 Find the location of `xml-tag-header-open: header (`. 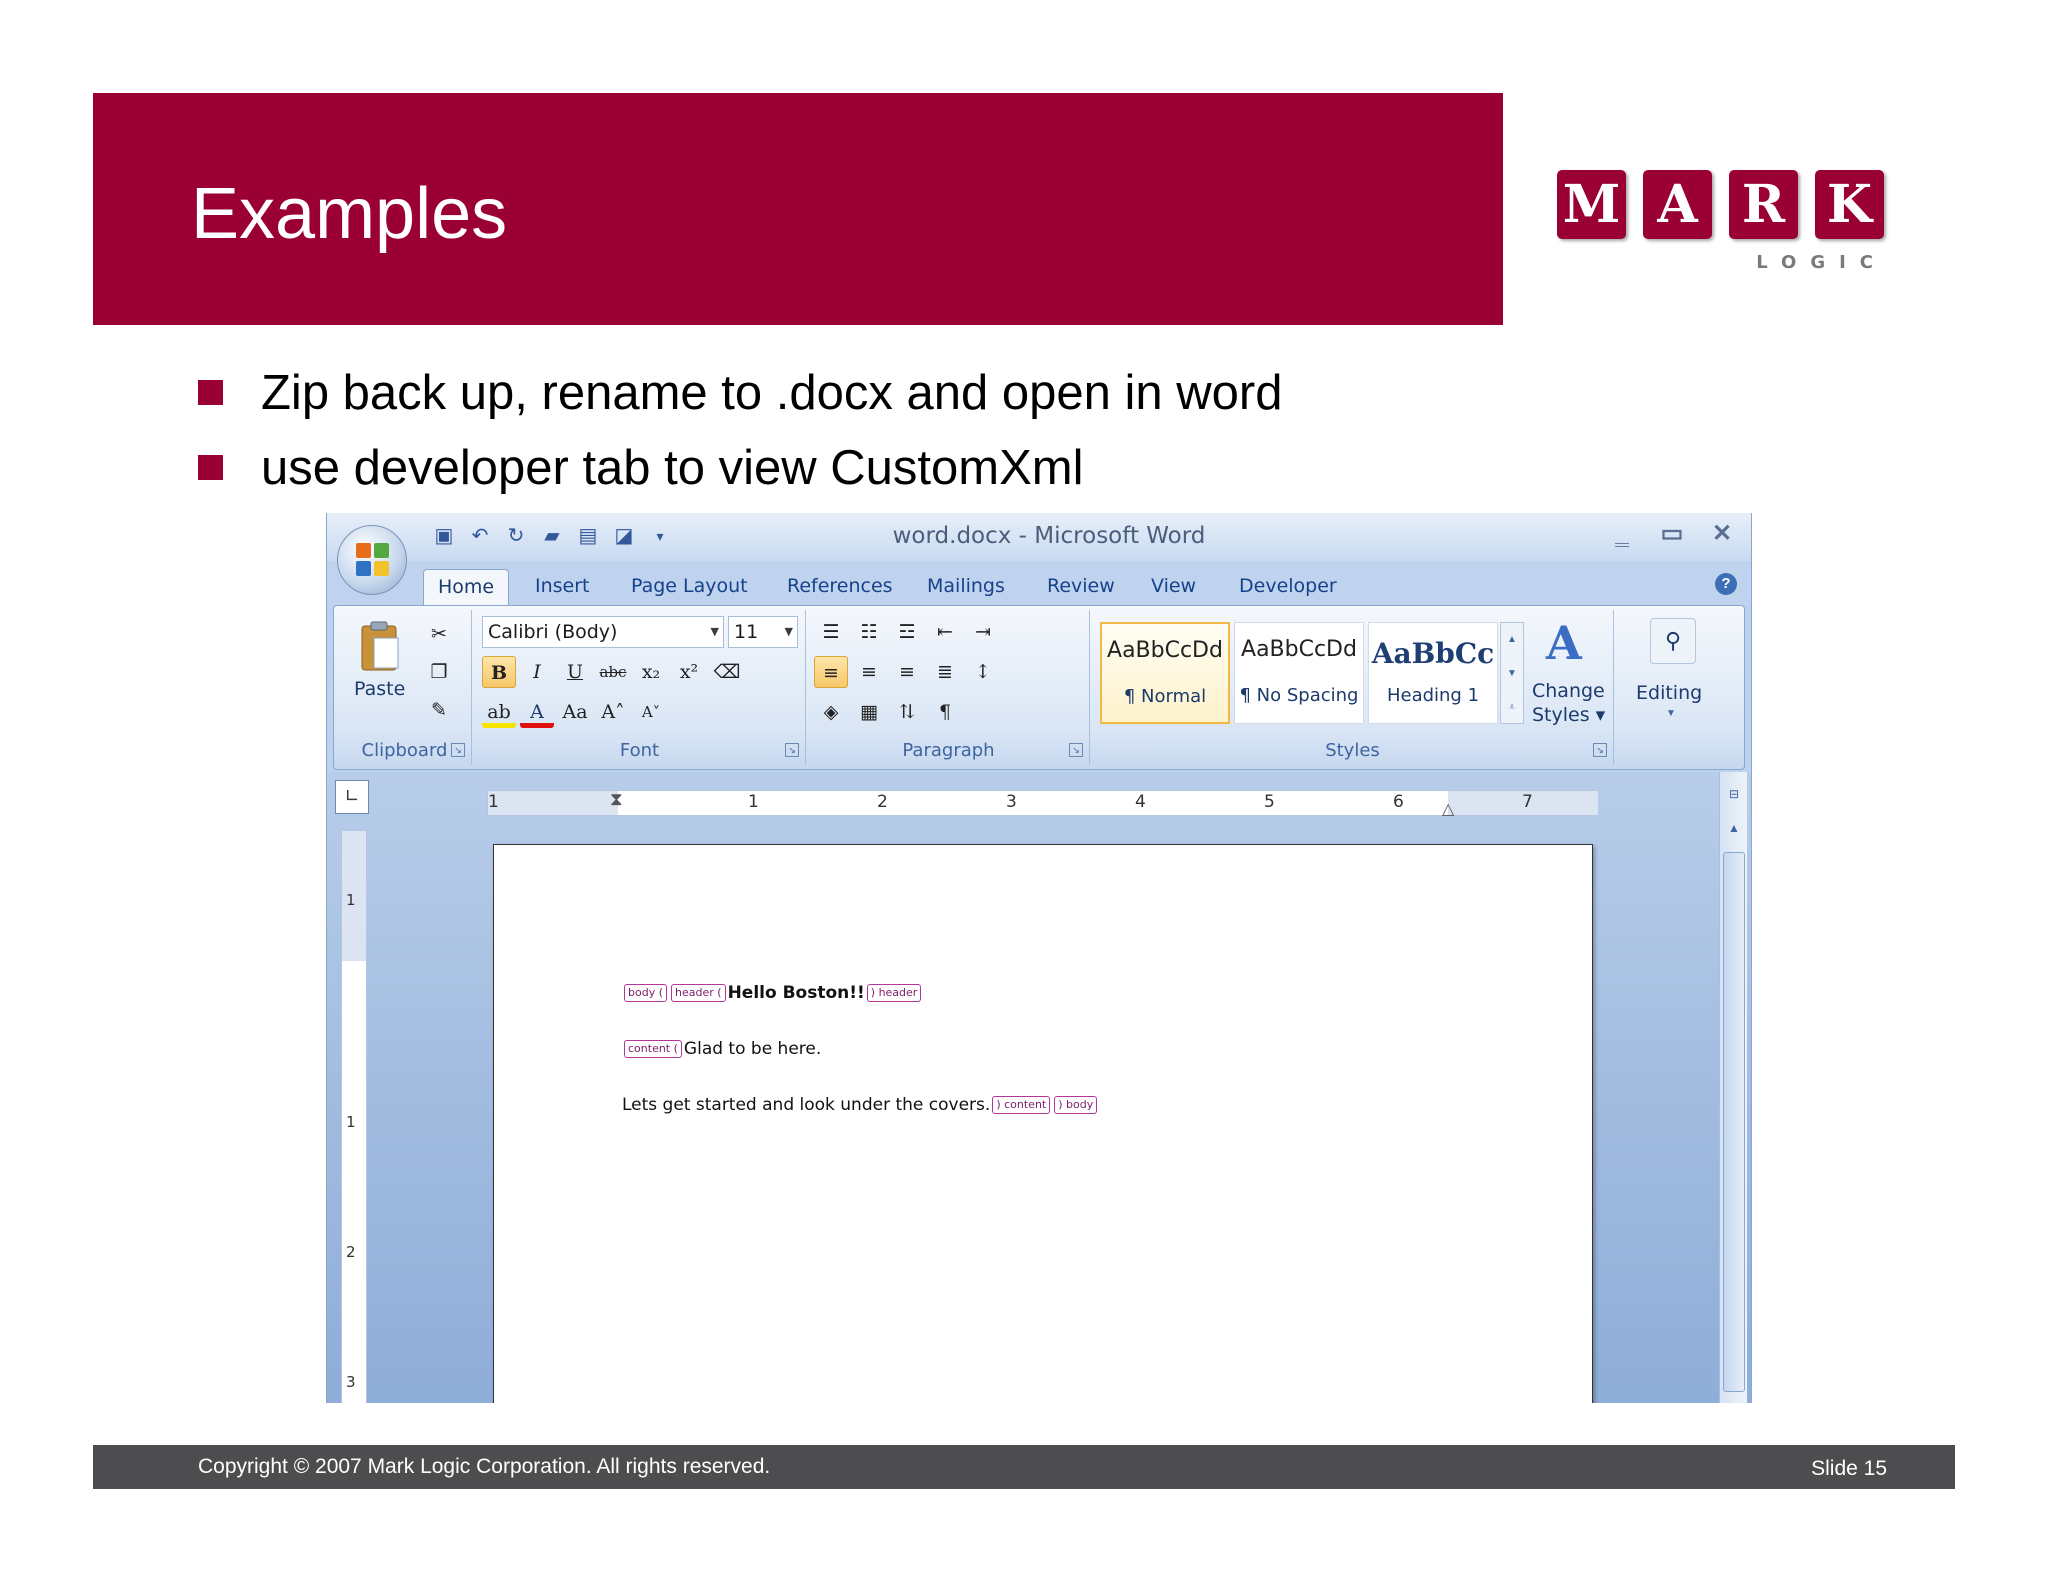

xml-tag-header-open: header ( is located at coordinates (698, 993).